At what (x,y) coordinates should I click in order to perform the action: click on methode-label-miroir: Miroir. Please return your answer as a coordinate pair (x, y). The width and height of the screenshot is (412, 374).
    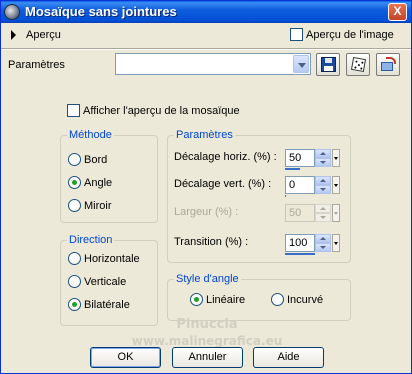
    Looking at the image, I should click on (98, 206).